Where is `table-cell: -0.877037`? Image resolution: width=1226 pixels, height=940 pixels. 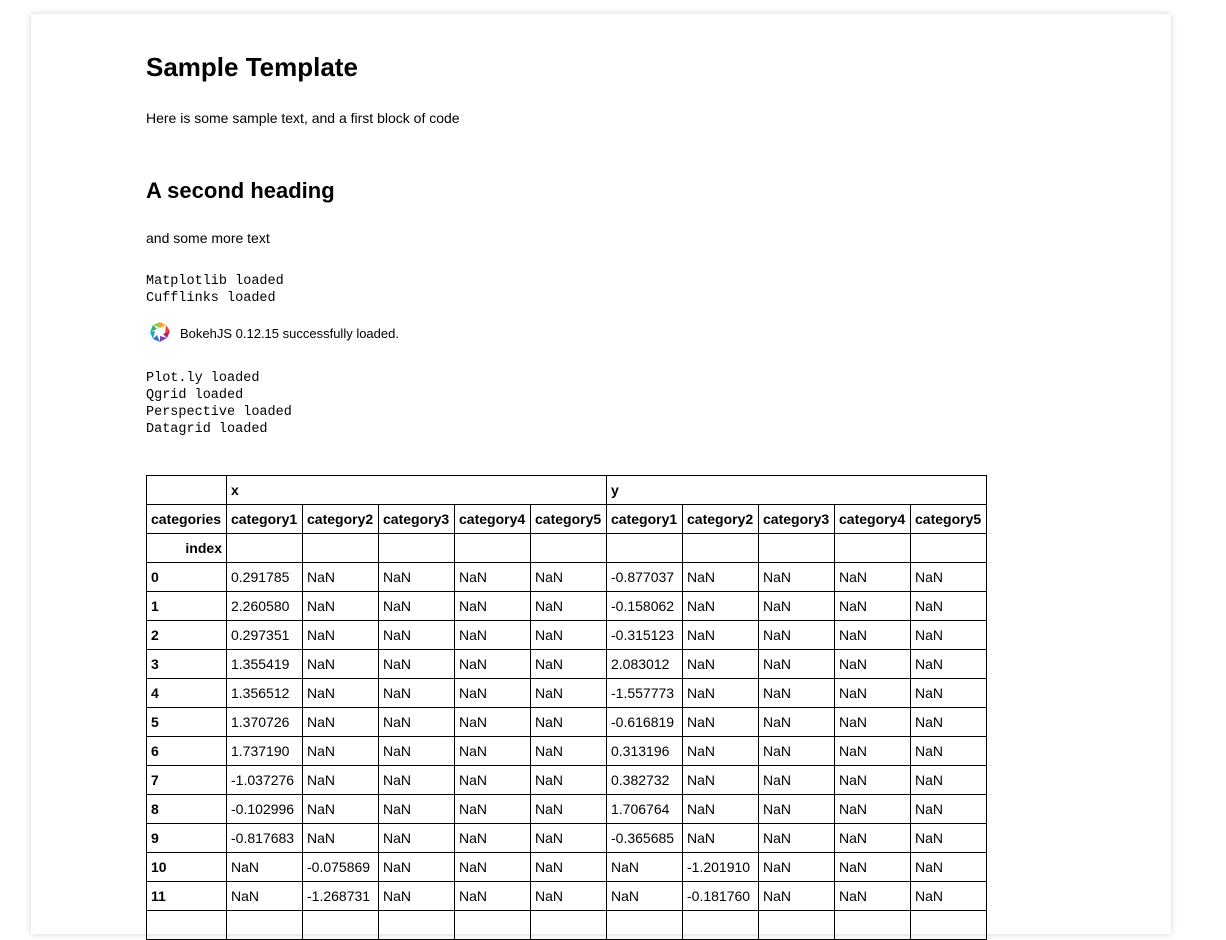 table-cell: -0.877037 is located at coordinates (644, 577).